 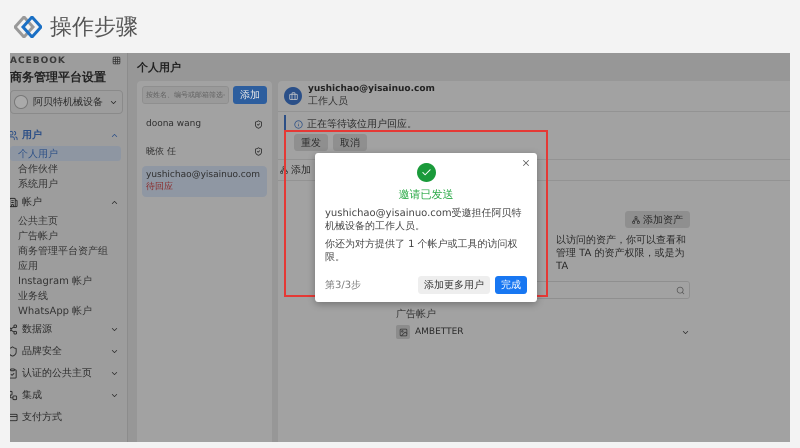 What do you see at coordinates (65, 265) in the screenshot?
I see `sidebar-item: 应用` at bounding box center [65, 265].